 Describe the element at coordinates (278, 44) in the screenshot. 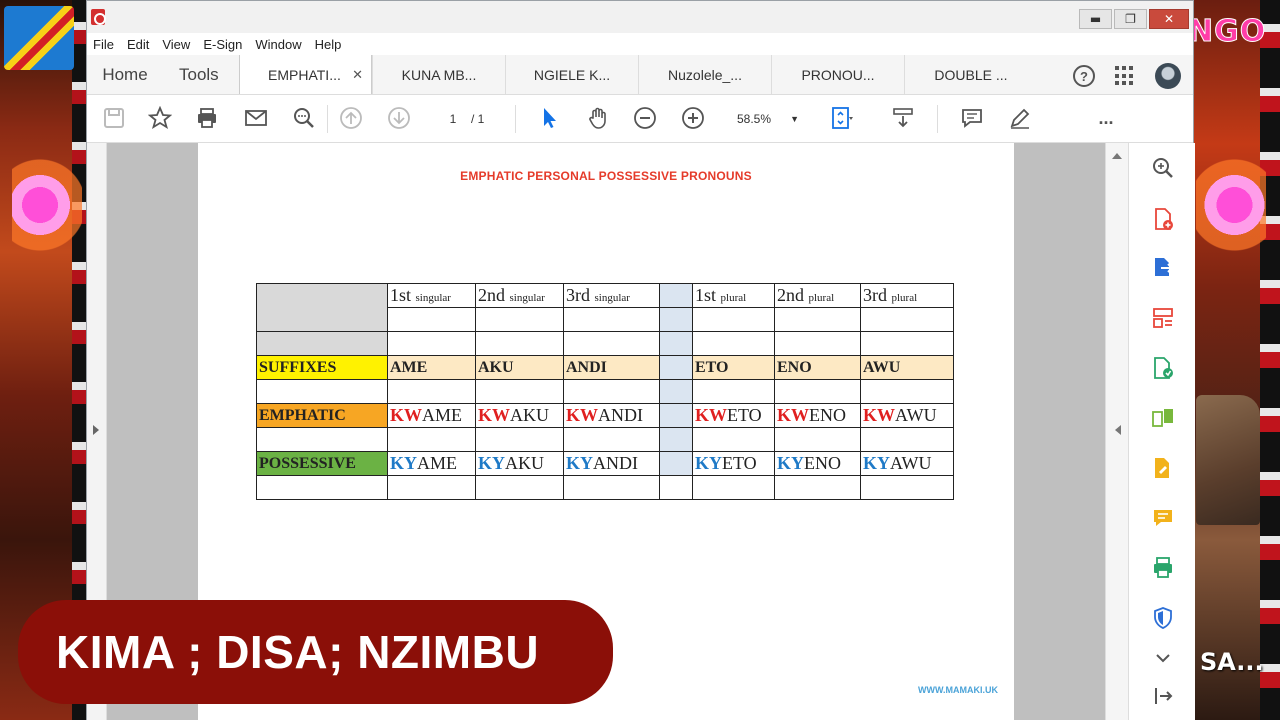

I see `menu-window: Window` at that location.